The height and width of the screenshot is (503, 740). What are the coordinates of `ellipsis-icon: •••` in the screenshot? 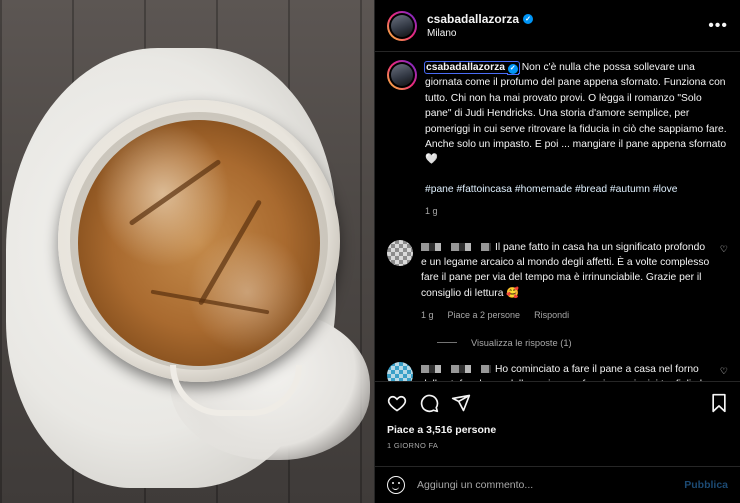 It's located at (718, 26).